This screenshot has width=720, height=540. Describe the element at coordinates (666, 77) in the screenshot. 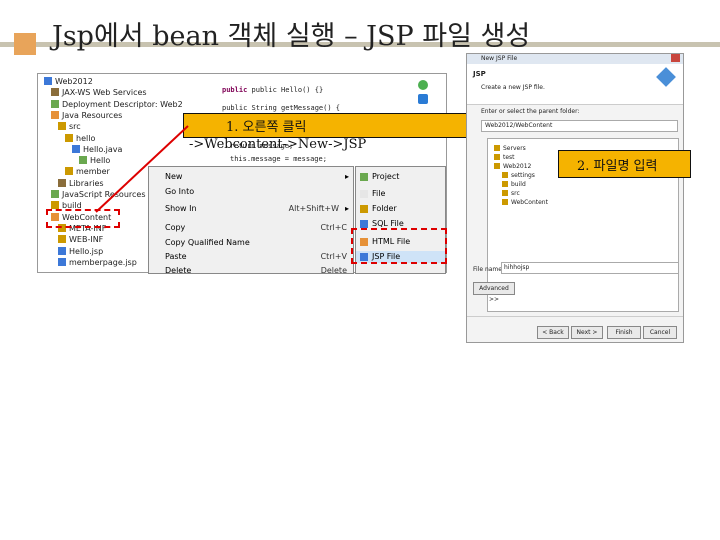

I see `jsp-wizard-icon` at that location.